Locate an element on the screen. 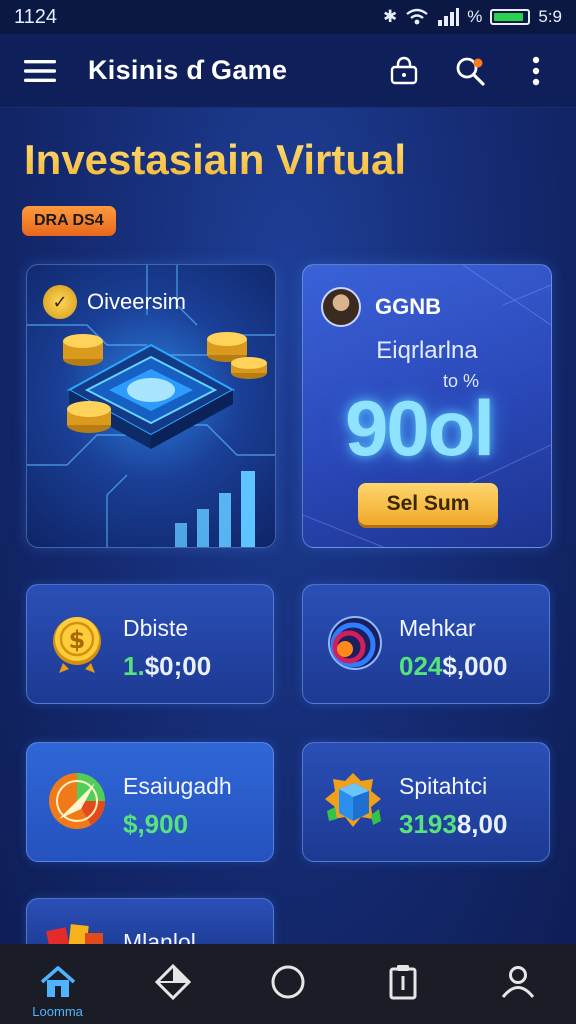  nav-explore is located at coordinates (173, 982).